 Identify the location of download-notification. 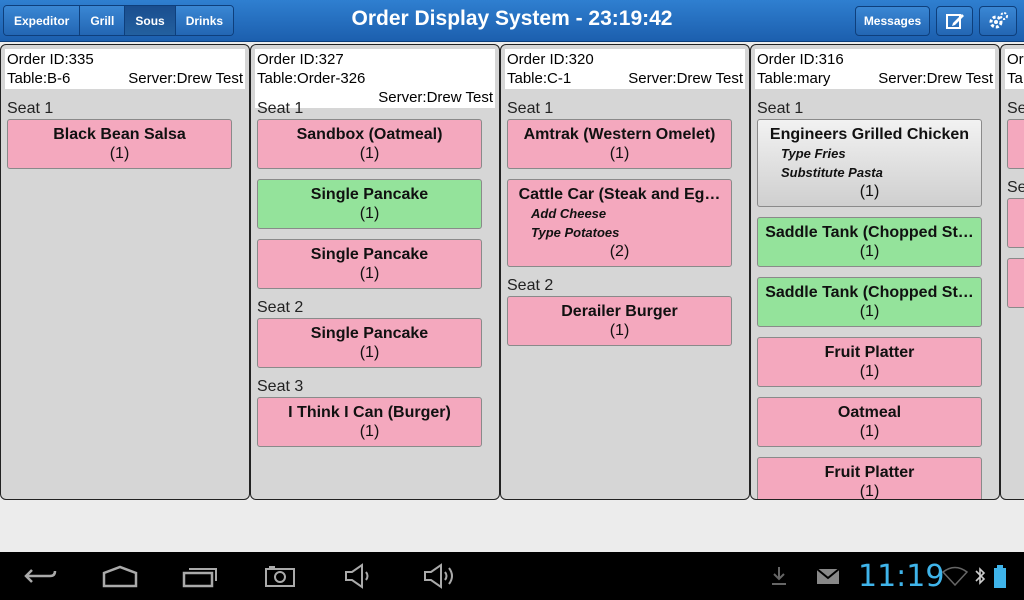
(779, 576).